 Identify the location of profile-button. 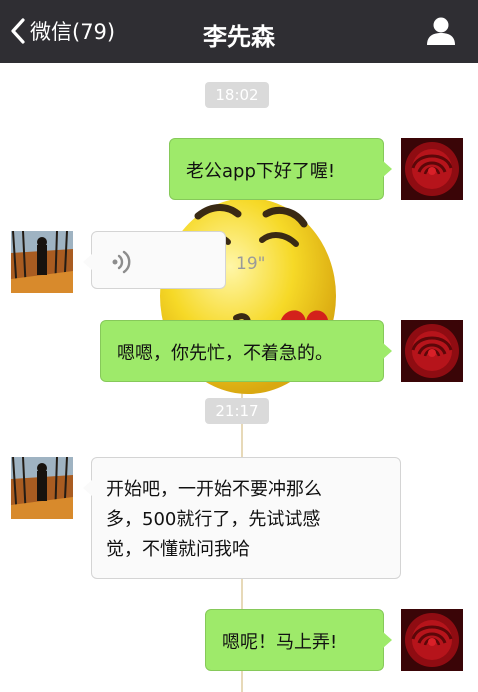
(441, 33).